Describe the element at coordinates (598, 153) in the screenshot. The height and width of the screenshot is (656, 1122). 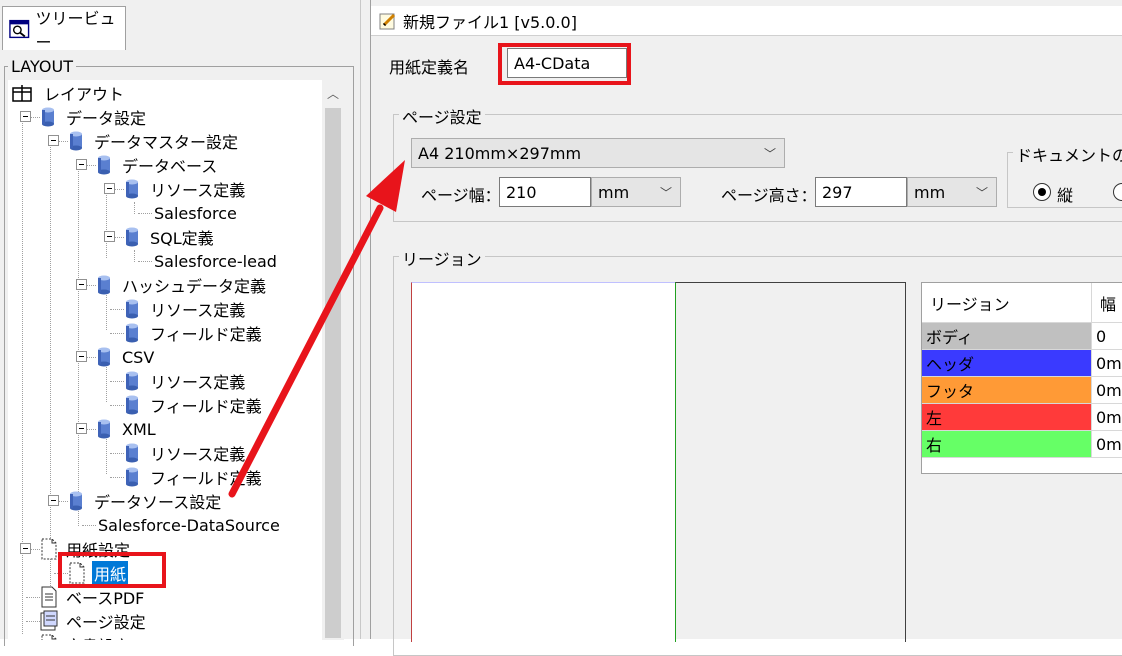
I see `page-size-select: A4 210mm×297mm ﹀` at that location.